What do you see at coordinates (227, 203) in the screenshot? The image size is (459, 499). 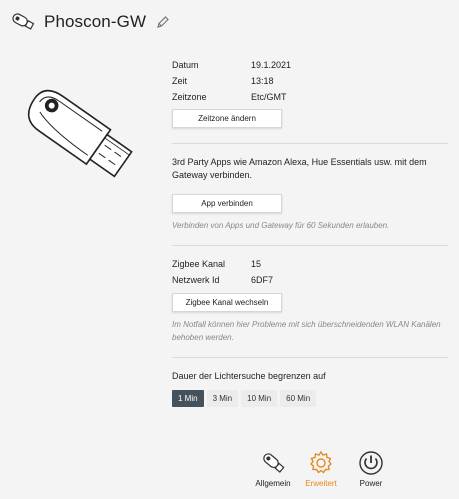 I see `connect-app-button: App verbinden` at bounding box center [227, 203].